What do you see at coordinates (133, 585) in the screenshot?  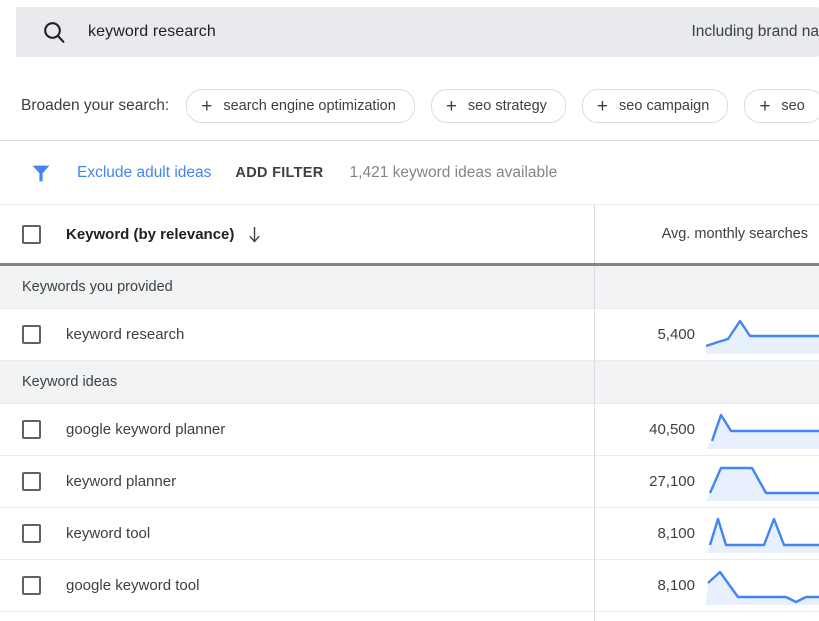 I see `row-keyword: google keyword tool` at bounding box center [133, 585].